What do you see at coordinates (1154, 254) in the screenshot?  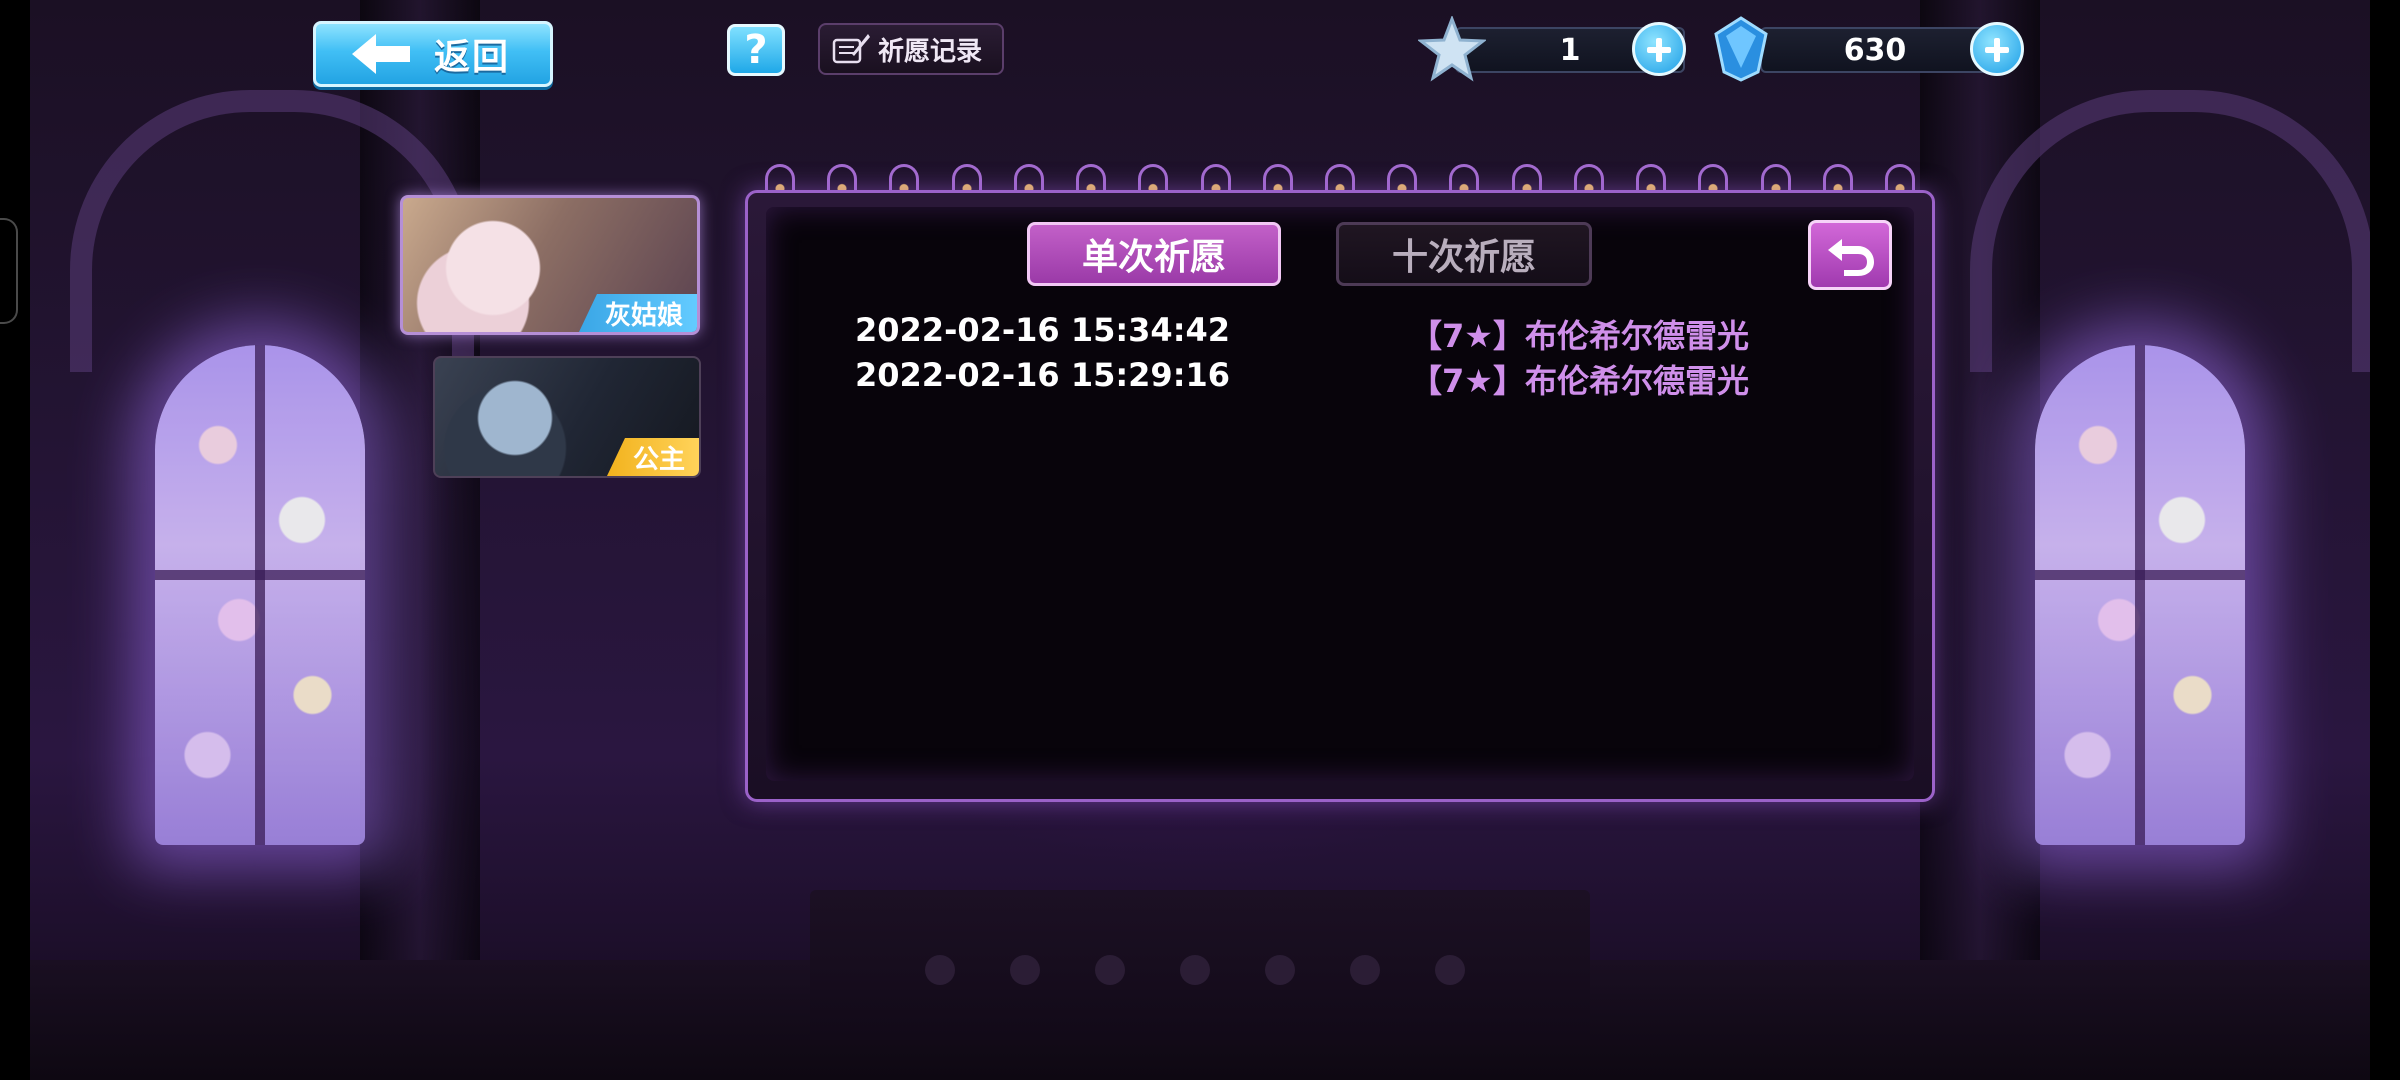 I see `tab-single-wish: 单次祈愿` at bounding box center [1154, 254].